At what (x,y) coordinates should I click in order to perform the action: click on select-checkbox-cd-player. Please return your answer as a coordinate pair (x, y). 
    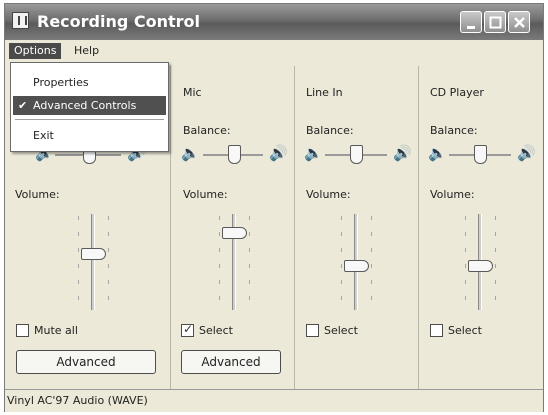
    Looking at the image, I should click on (436, 330).